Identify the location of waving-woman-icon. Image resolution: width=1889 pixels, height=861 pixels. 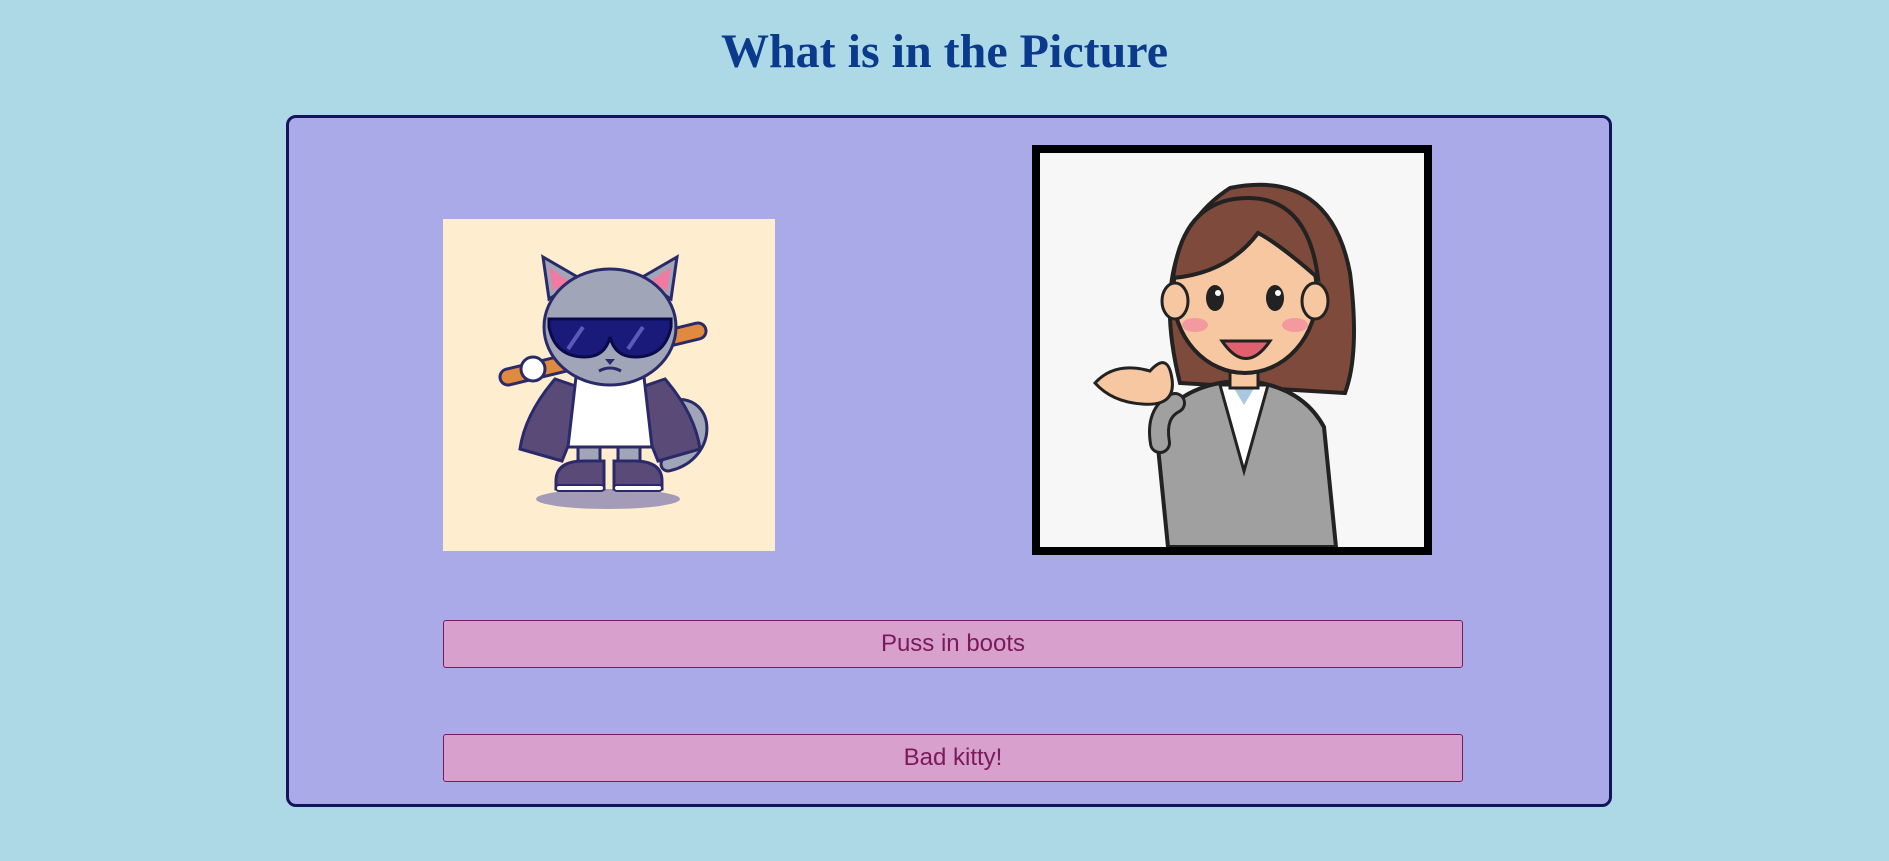
(1224, 364).